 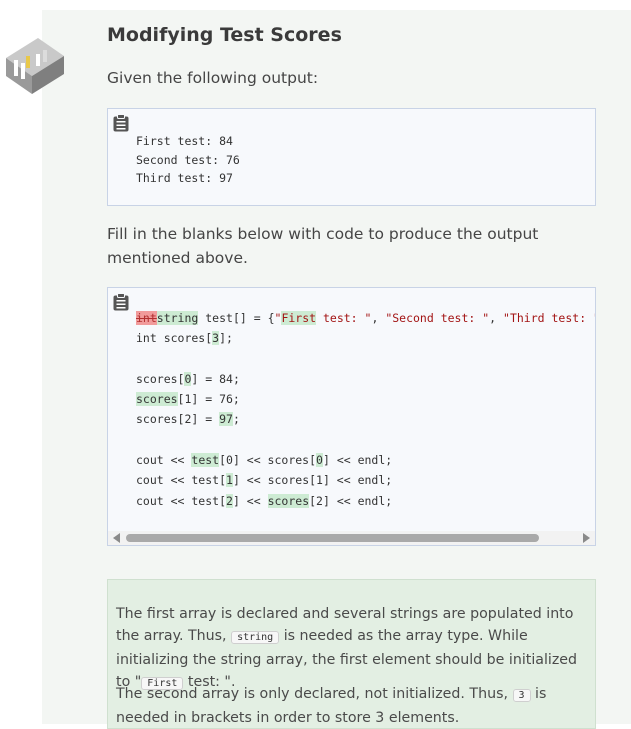 I want to click on output-line: Third test: 97, so click(x=184, y=178).